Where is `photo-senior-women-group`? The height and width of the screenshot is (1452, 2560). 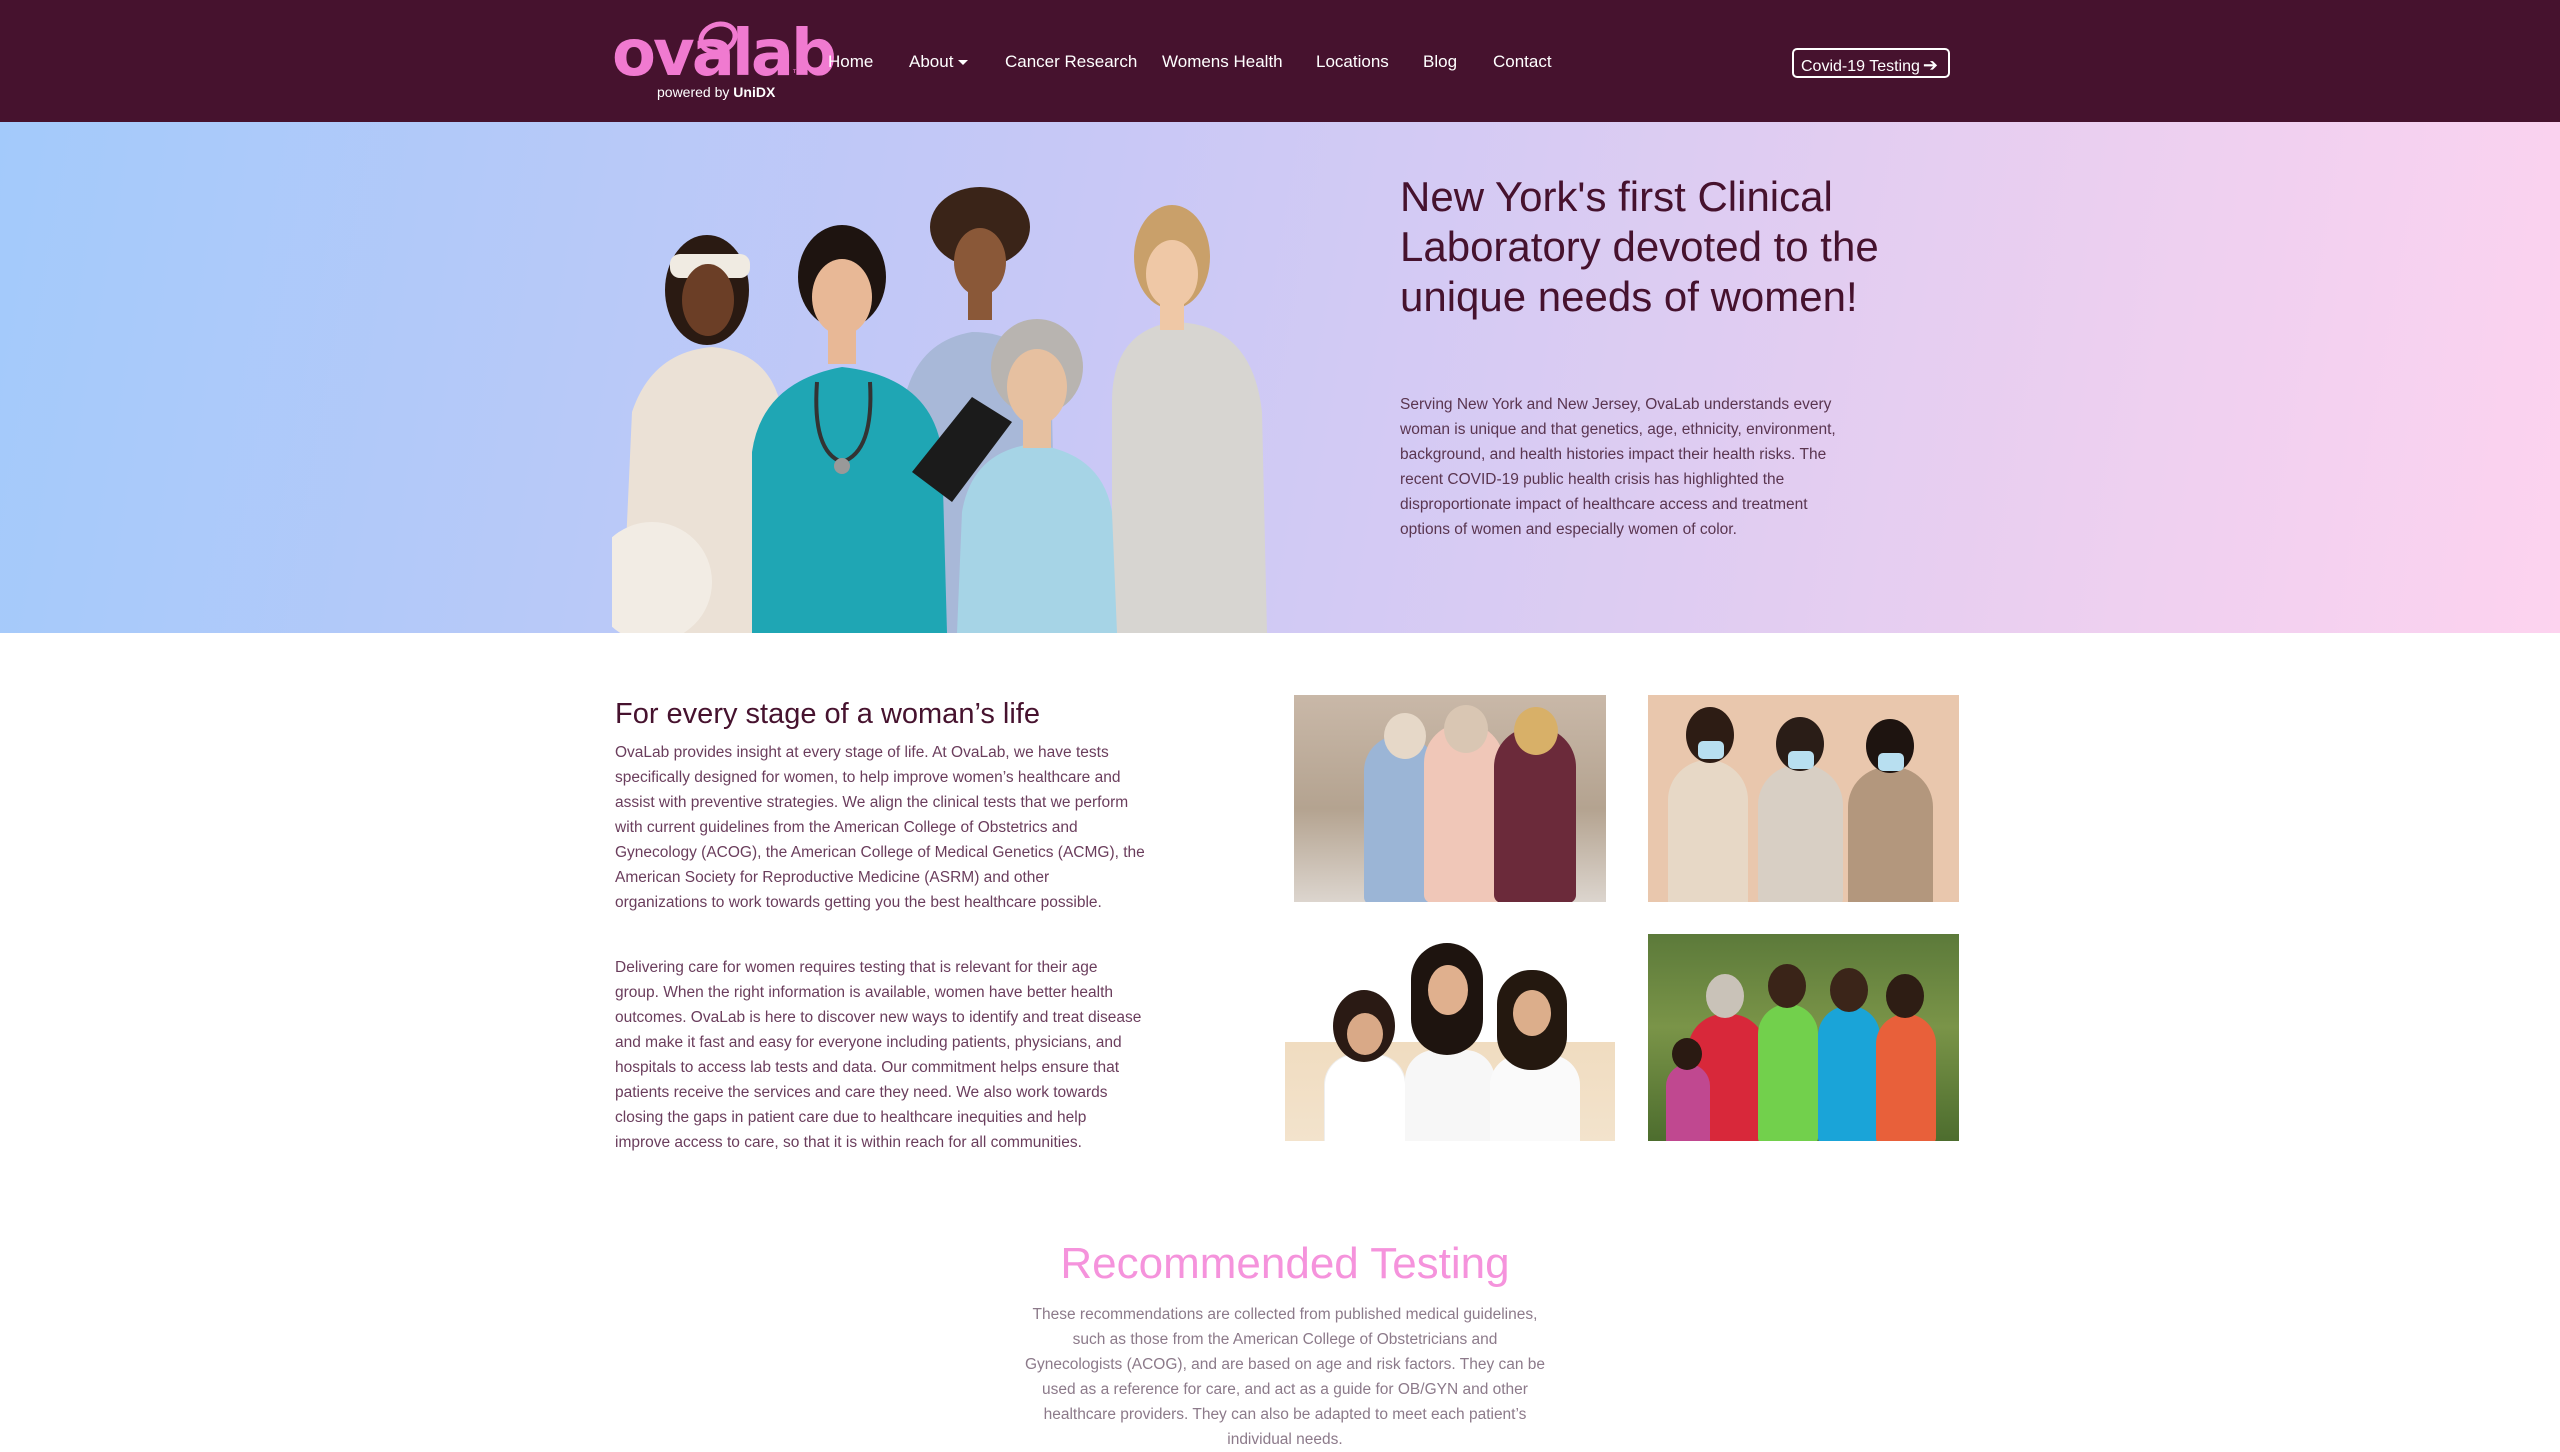 photo-senior-women-group is located at coordinates (1450, 798).